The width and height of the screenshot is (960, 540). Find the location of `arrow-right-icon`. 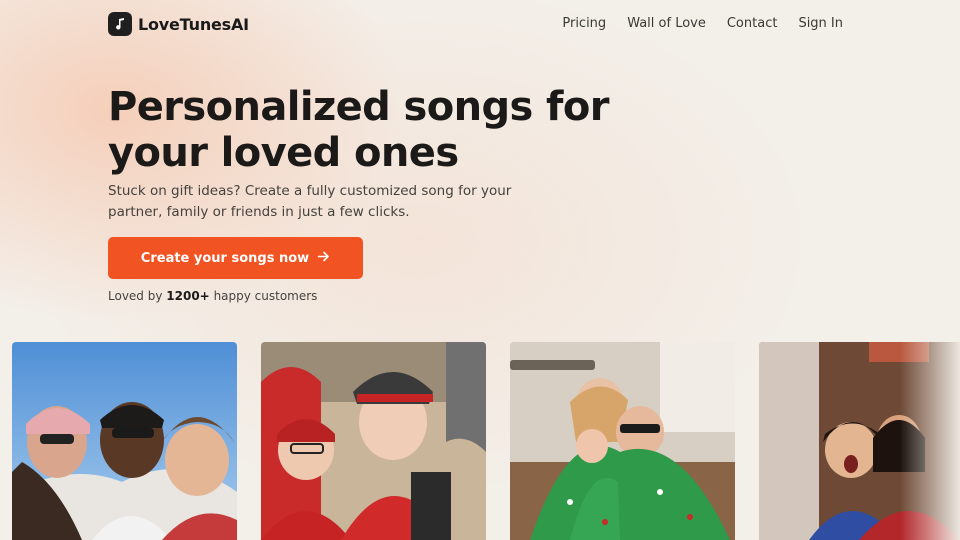

arrow-right-icon is located at coordinates (323, 258).